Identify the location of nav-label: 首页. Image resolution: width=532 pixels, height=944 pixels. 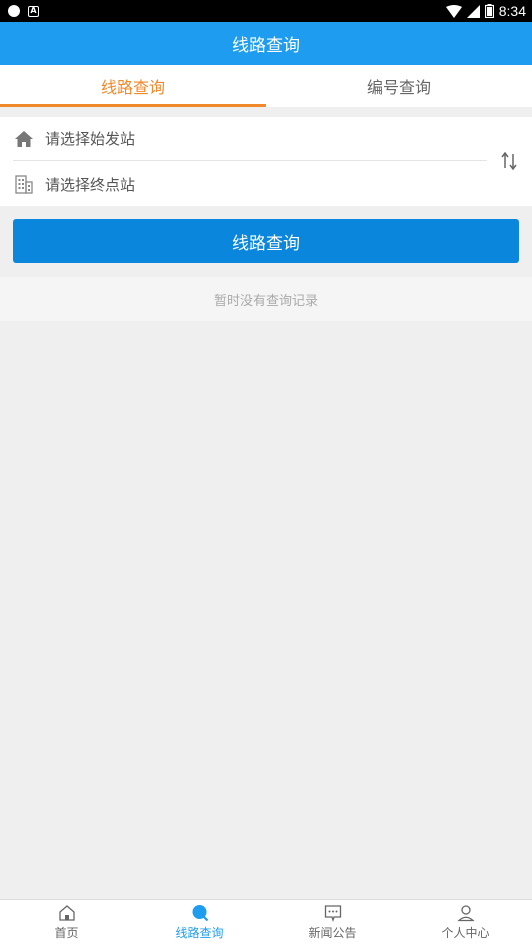
(66, 933).